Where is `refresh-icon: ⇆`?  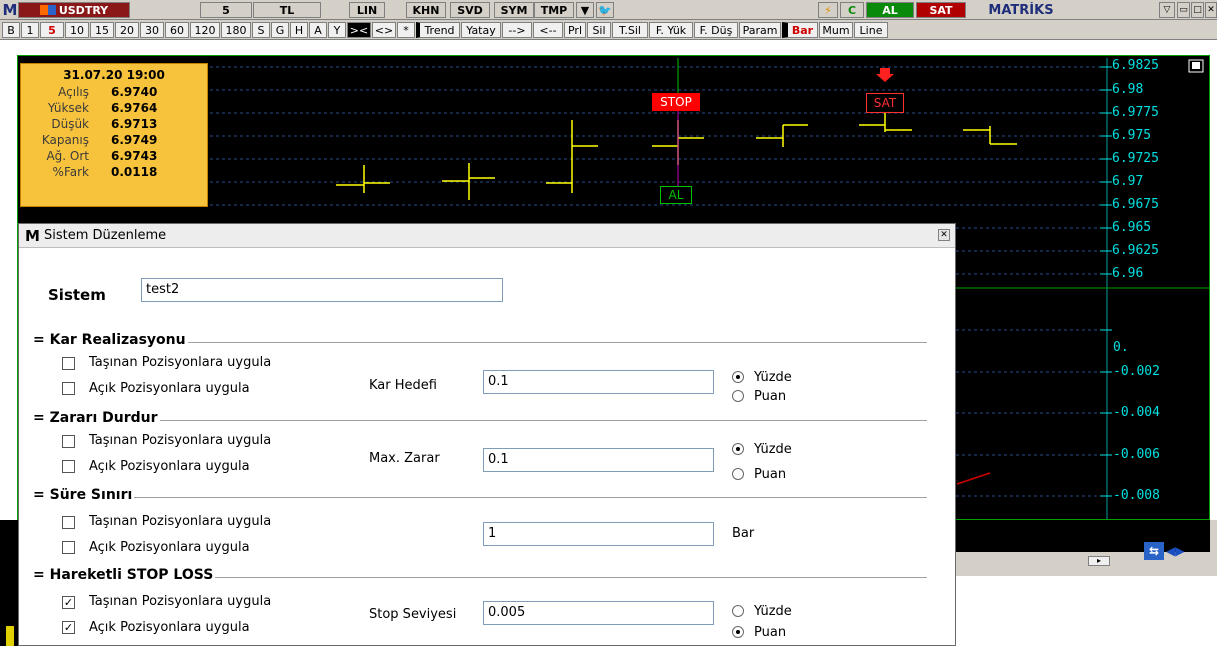 refresh-icon: ⇆ is located at coordinates (1154, 551).